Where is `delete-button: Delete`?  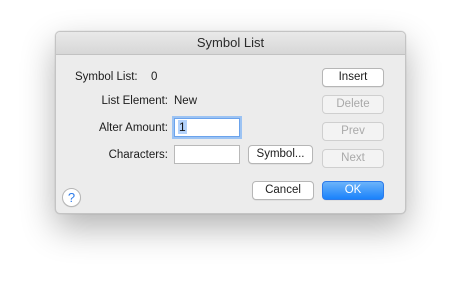
delete-button: Delete is located at coordinates (353, 104).